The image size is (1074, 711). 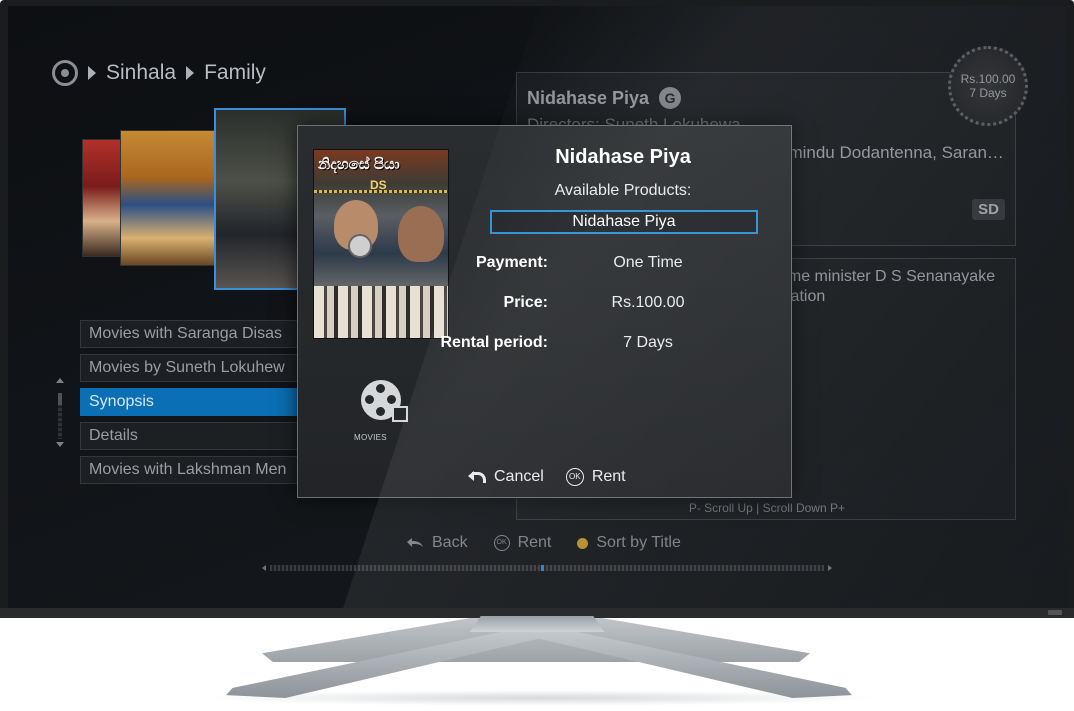 What do you see at coordinates (988, 93) in the screenshot?
I see `price-badge-period: 7 Days` at bounding box center [988, 93].